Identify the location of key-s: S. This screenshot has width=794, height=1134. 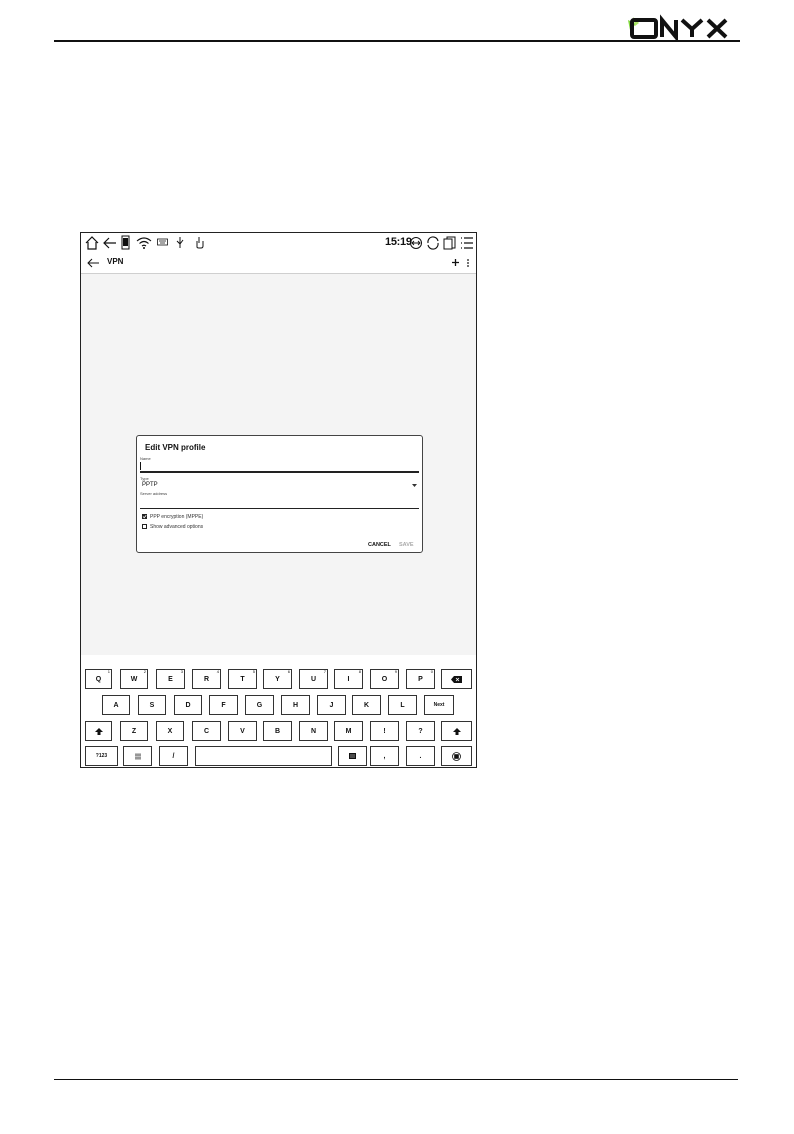
(152, 705).